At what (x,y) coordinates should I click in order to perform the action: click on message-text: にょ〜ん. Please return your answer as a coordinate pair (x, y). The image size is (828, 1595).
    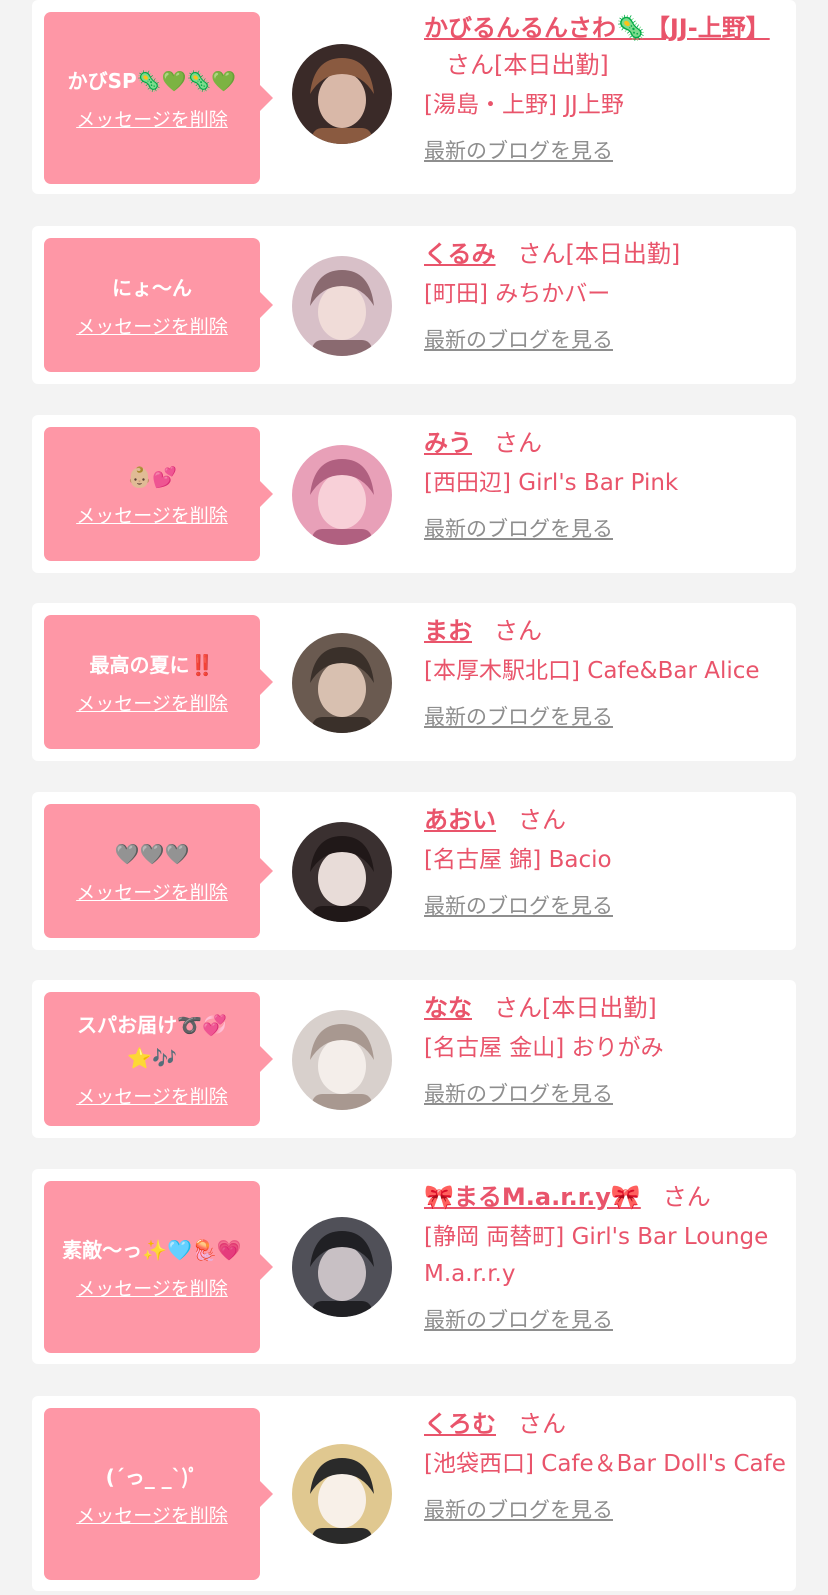
    Looking at the image, I should click on (152, 287).